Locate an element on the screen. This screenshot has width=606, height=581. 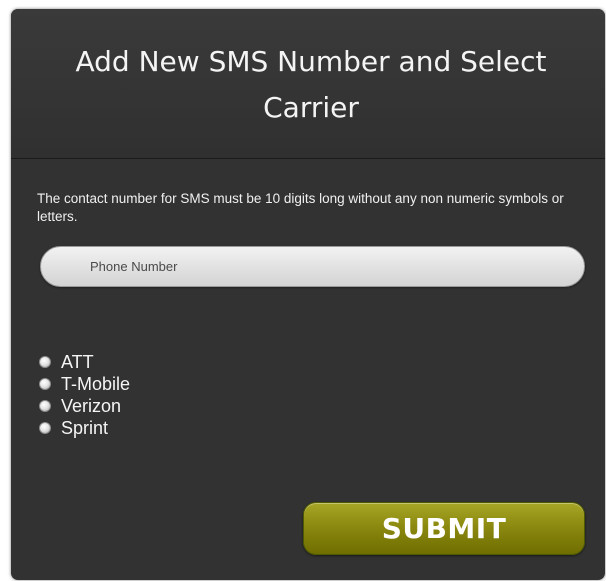
carrier-label: ATT is located at coordinates (77, 362).